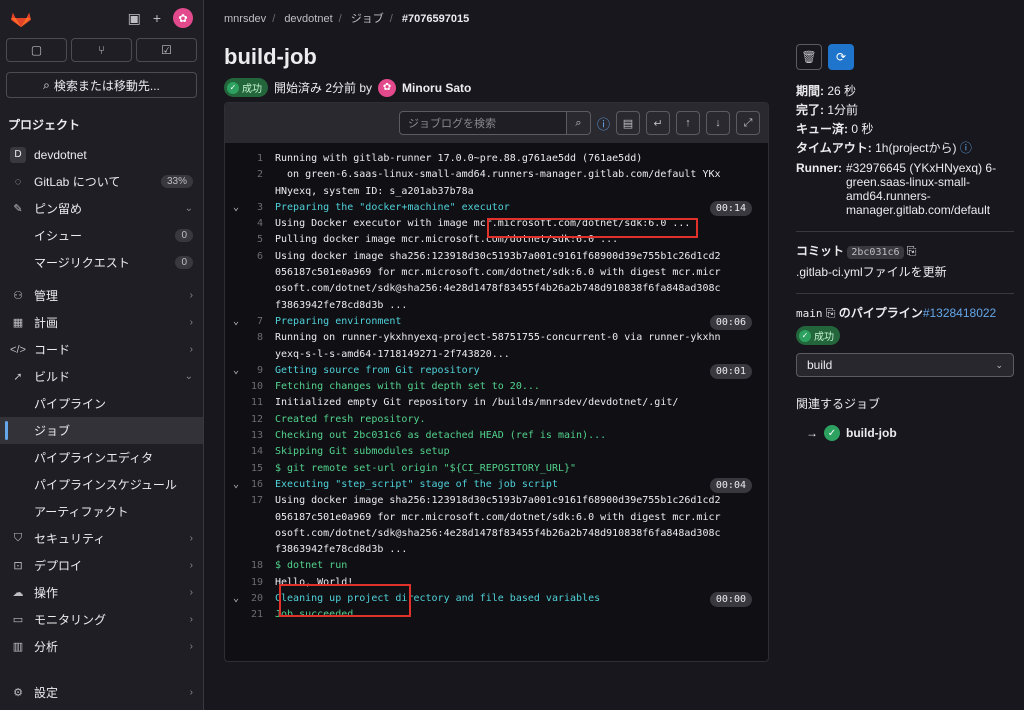 Image resolution: width=1024 pixels, height=710 pixels. What do you see at coordinates (101, 50) in the screenshot?
I see `merge-requests-shortcut-icon: ⑂` at bounding box center [101, 50].